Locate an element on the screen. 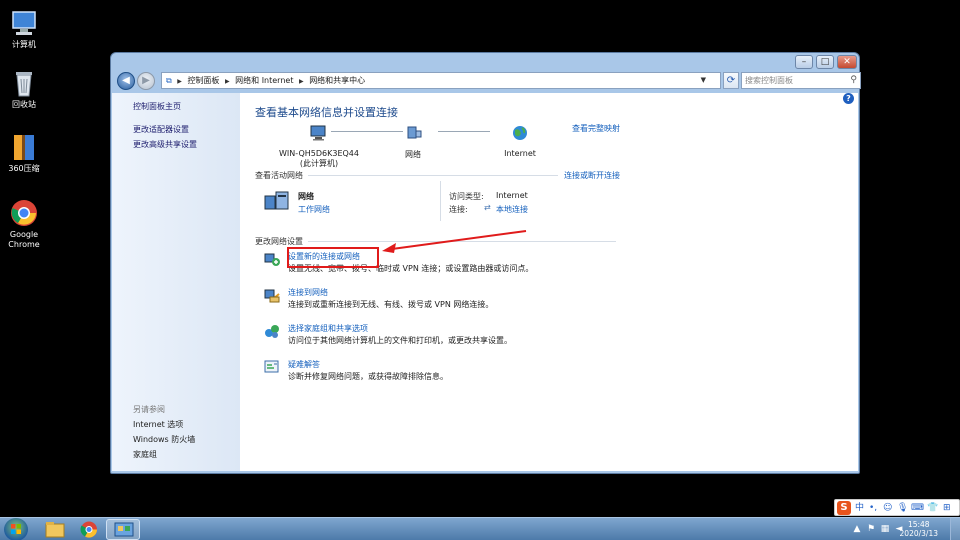 The image size is (960, 540). network-icon is located at coordinates (413, 133).